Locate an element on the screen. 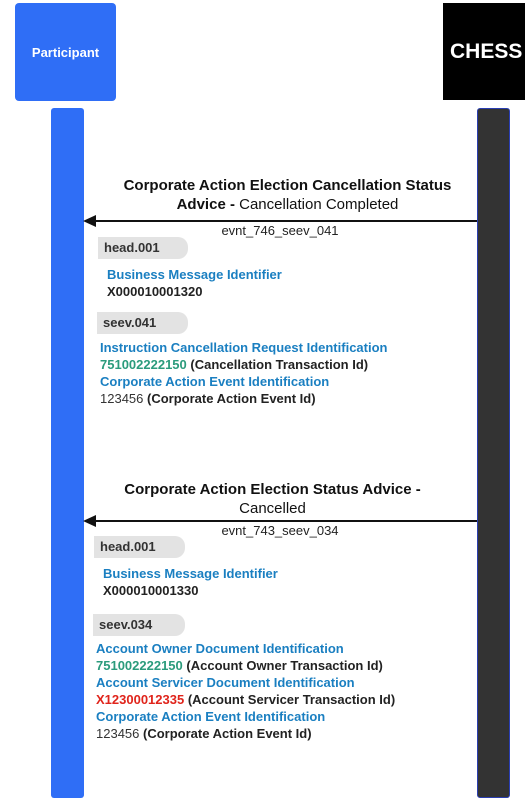 Image resolution: width=525 pixels, height=798 pixels. message-1-field-1-value: 751002222150 is located at coordinates (143, 364).